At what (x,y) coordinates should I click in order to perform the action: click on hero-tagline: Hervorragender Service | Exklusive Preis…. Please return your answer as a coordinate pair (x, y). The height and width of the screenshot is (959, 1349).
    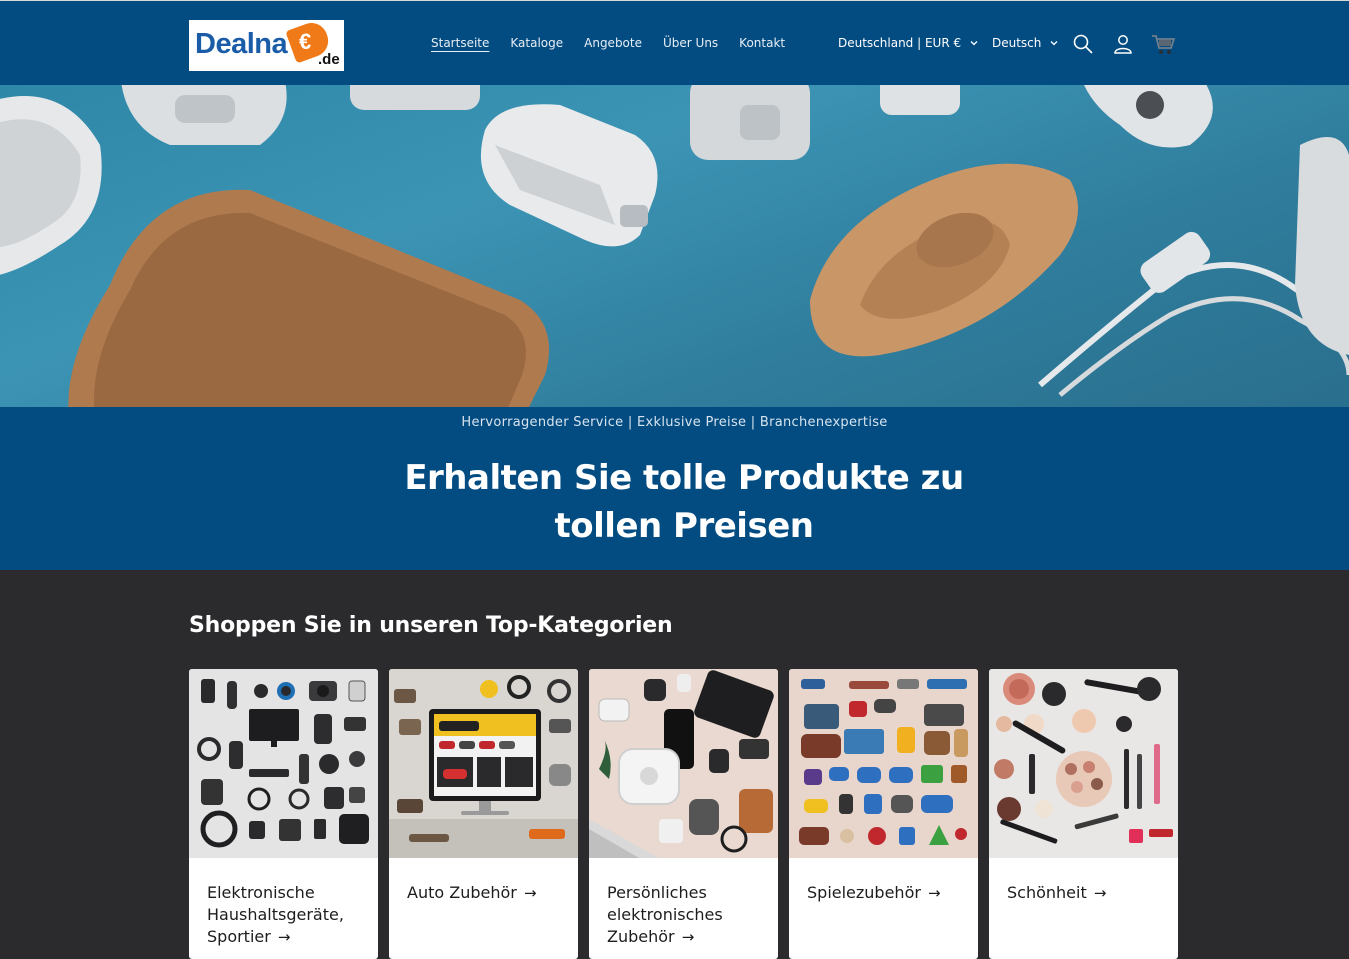
    Looking at the image, I should click on (674, 422).